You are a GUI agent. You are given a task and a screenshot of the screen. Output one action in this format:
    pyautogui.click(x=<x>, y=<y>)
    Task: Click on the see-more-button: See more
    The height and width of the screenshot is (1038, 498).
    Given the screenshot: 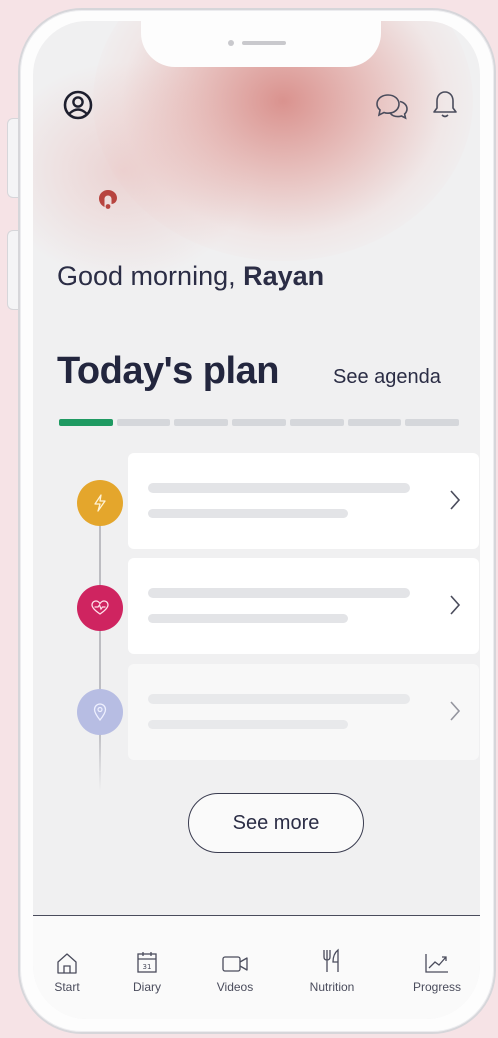 What is the action you would take?
    pyautogui.click(x=276, y=823)
    